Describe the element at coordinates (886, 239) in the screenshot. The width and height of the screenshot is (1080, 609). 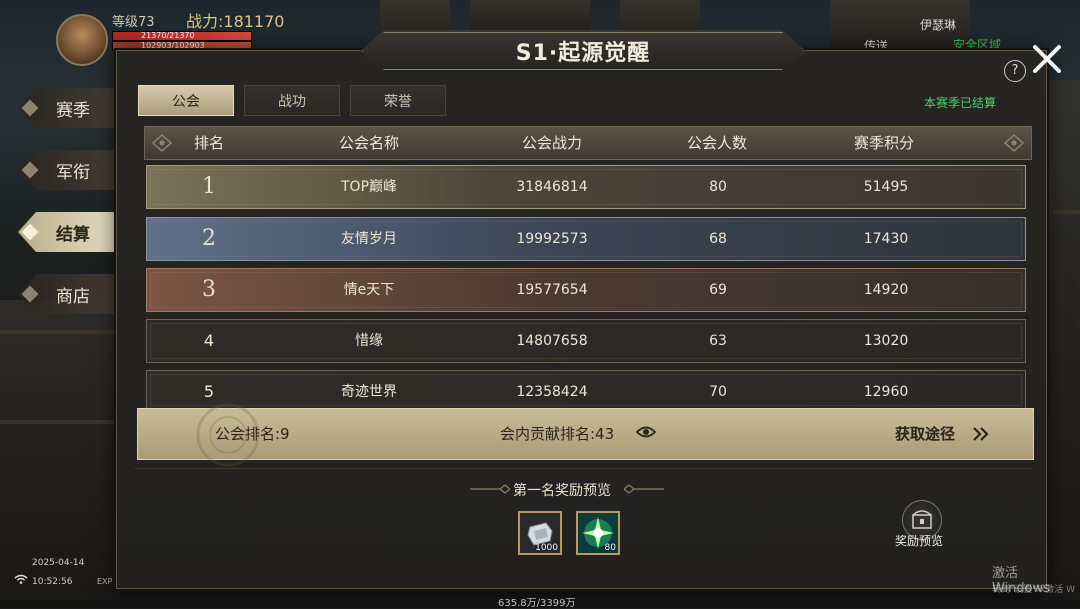
I see `row-season-score: 17430` at that location.